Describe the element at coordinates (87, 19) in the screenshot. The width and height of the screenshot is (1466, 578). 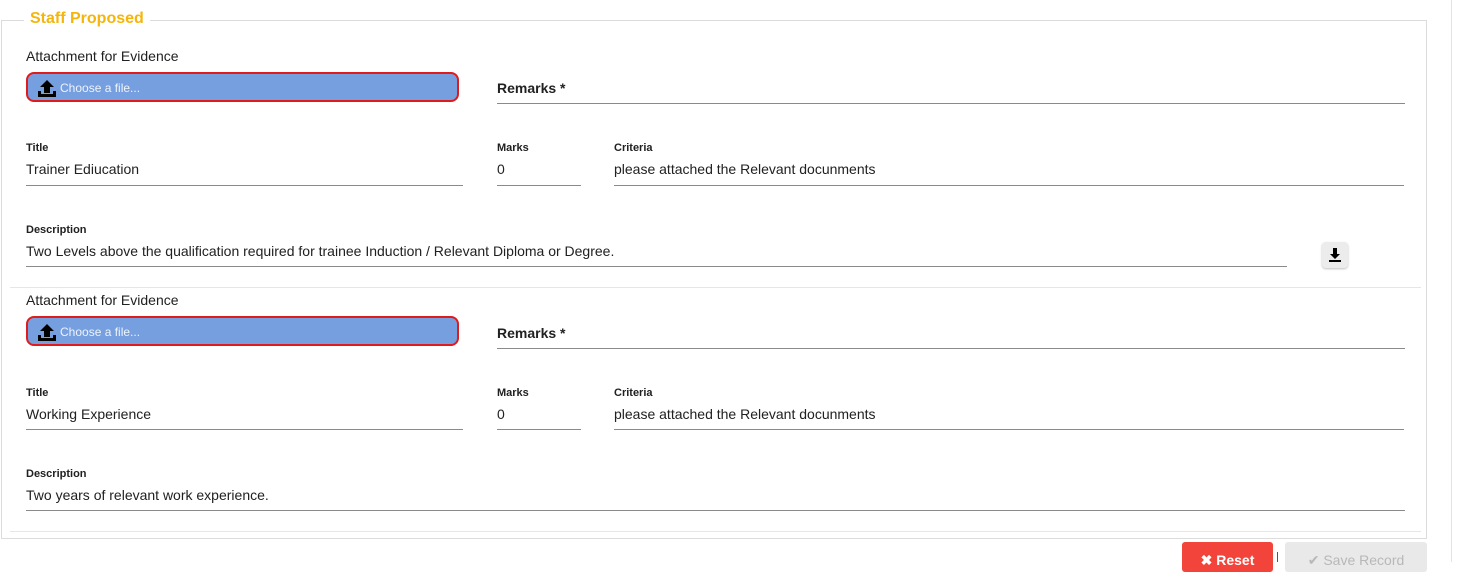
I see `section-legend: Staff Proposed` at that location.